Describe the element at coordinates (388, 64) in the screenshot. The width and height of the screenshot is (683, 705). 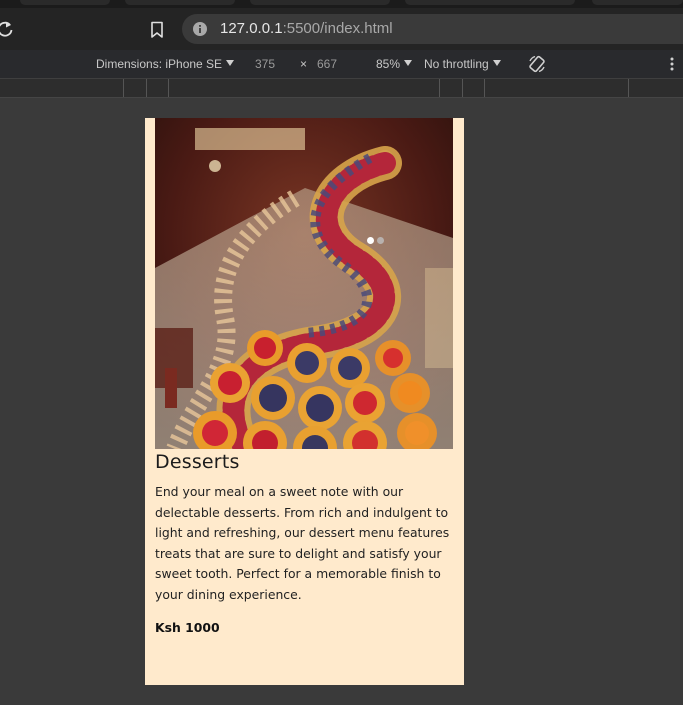
I see `zoom-value: 85%` at that location.